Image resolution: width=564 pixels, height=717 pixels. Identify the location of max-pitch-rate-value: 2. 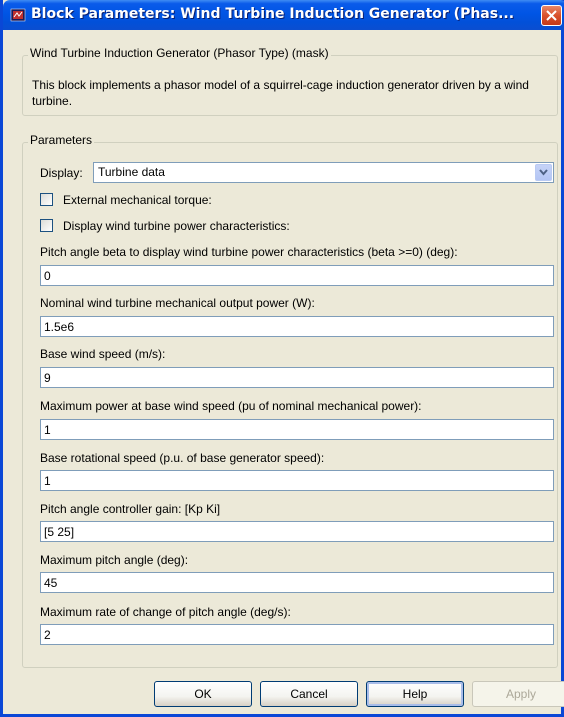
(47, 635).